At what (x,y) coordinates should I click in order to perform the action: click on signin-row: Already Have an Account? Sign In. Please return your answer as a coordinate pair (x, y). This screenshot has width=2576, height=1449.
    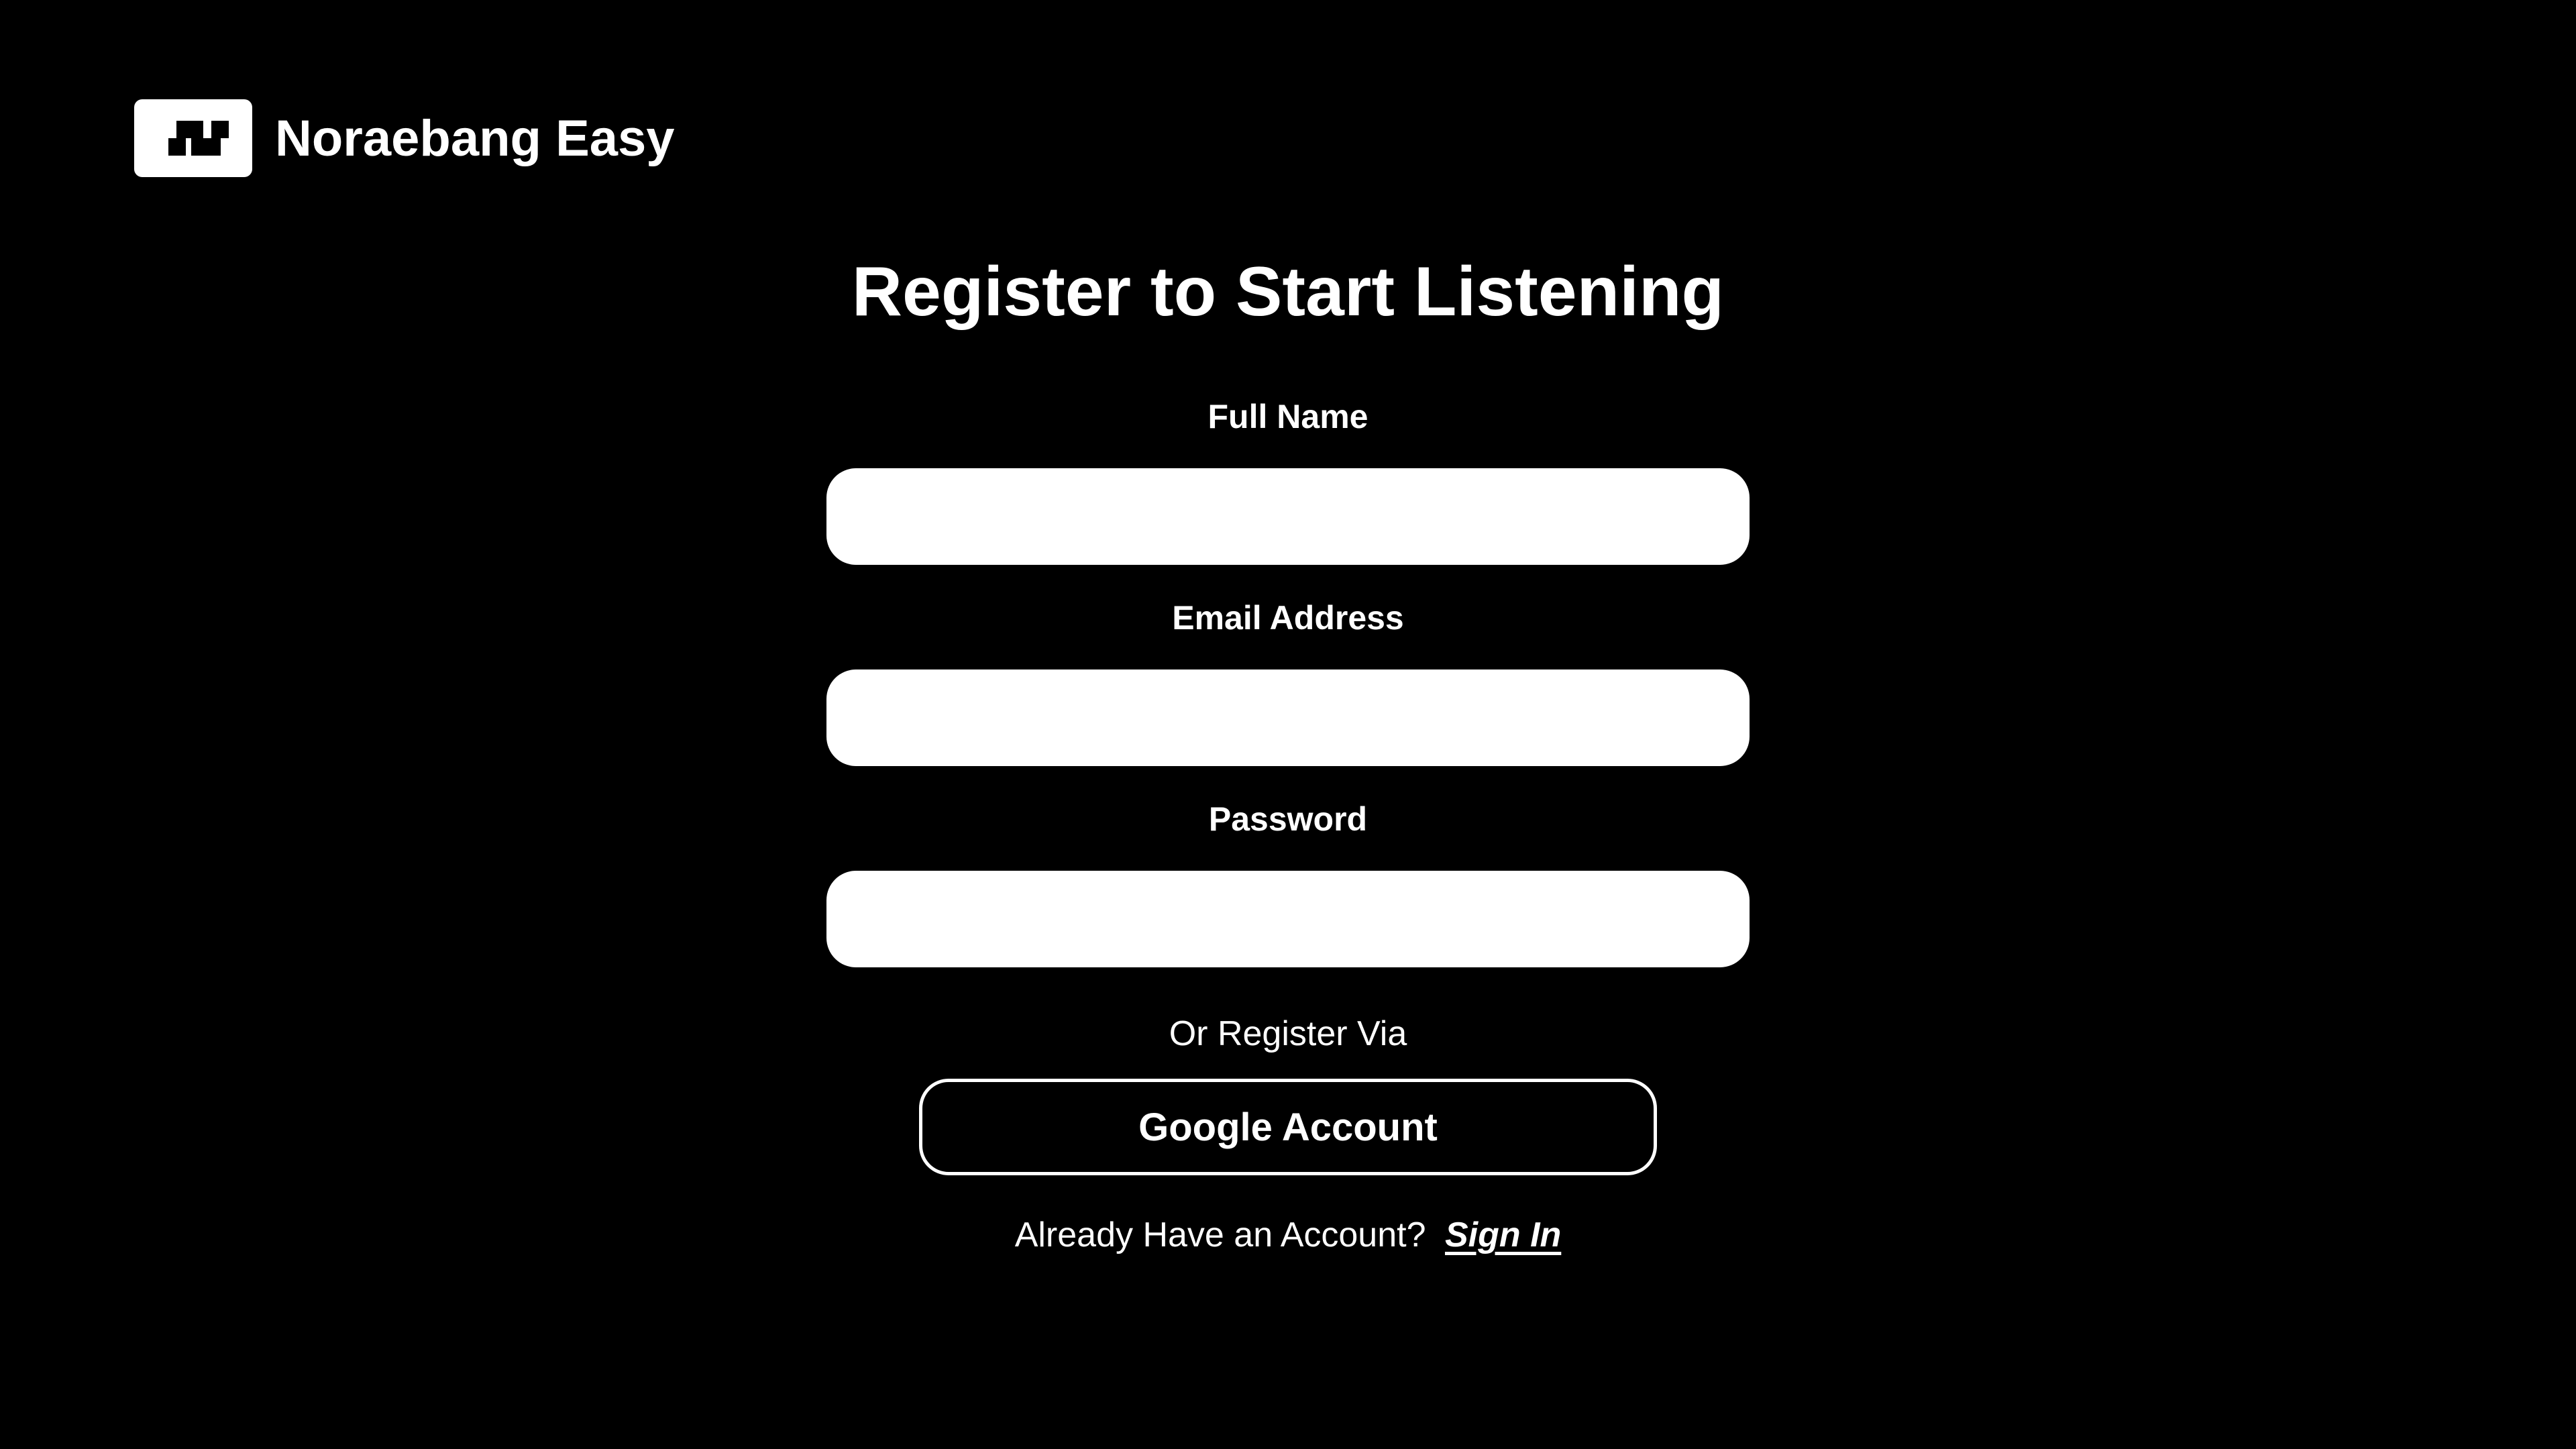
    Looking at the image, I should click on (1288, 1235).